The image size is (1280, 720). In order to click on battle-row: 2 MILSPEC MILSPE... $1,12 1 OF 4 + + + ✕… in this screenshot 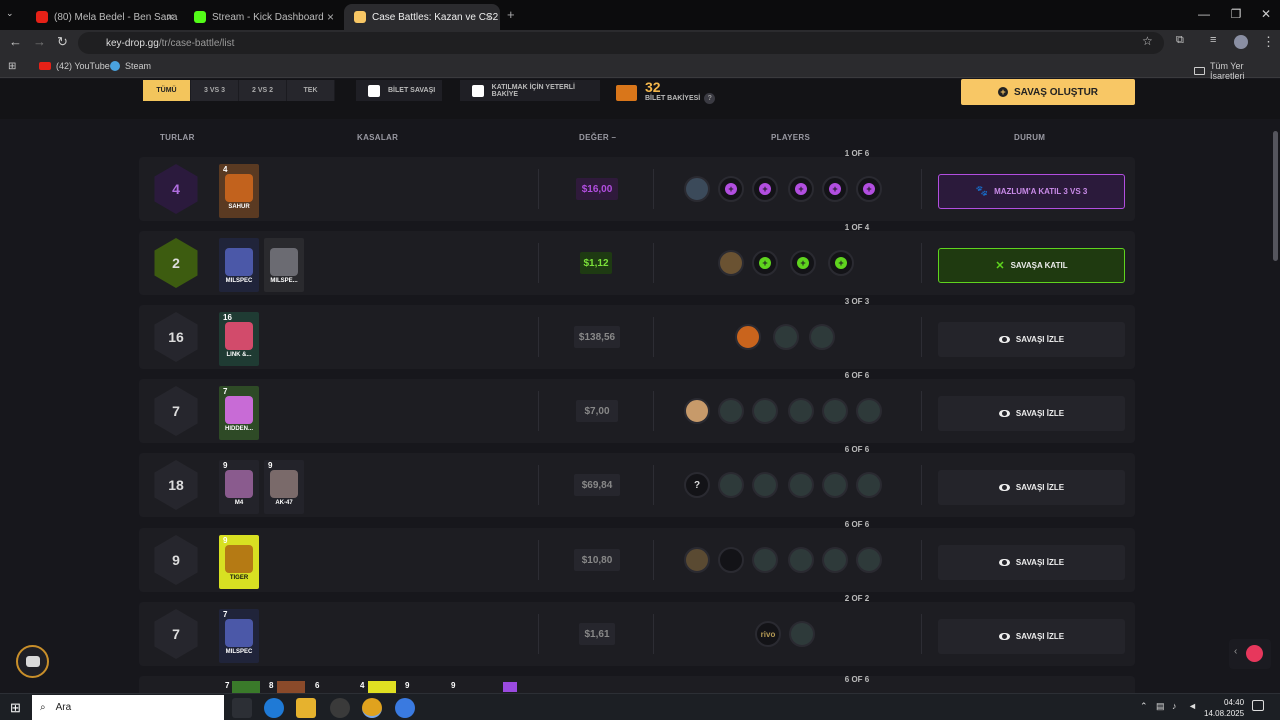, I will do `click(637, 259)`.